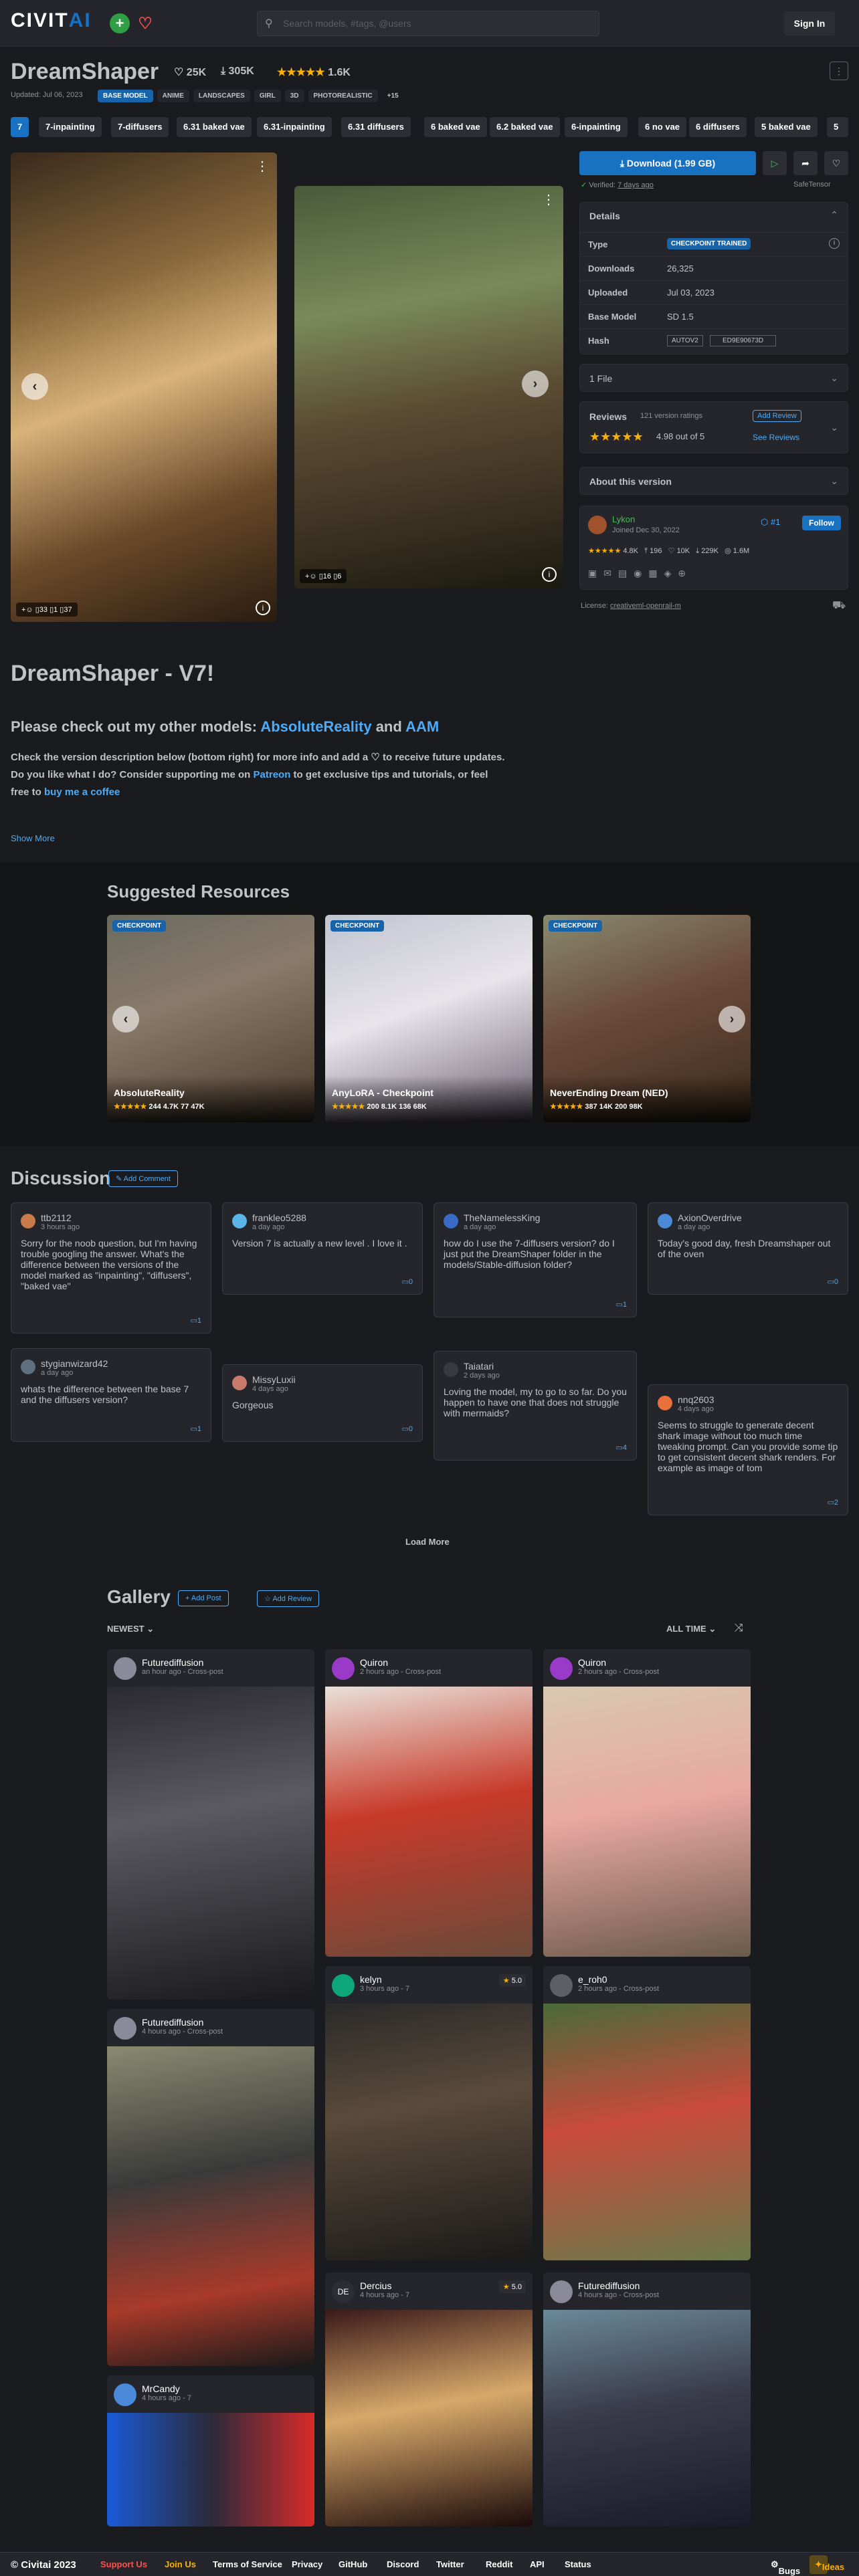 The image size is (859, 2576). Describe the element at coordinates (323, 576) in the screenshot. I see `image-reactions: +☺ ▯16 ▯6` at that location.